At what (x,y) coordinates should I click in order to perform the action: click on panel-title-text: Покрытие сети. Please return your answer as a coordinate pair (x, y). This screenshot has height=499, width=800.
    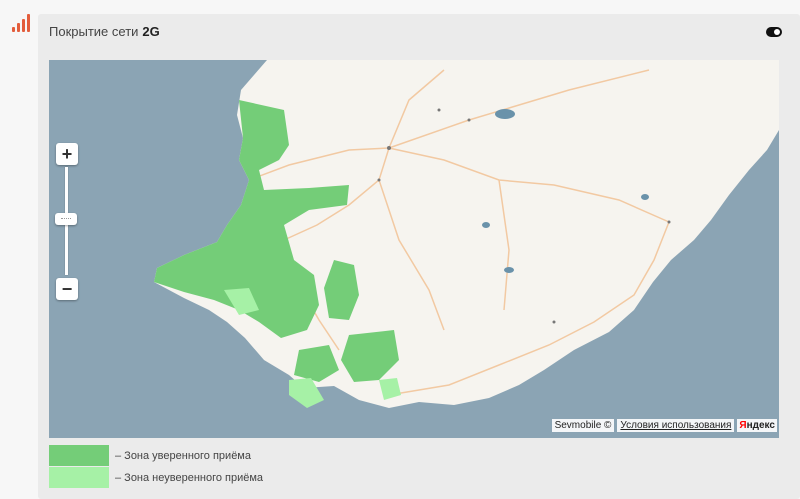
    Looking at the image, I should click on (94, 31).